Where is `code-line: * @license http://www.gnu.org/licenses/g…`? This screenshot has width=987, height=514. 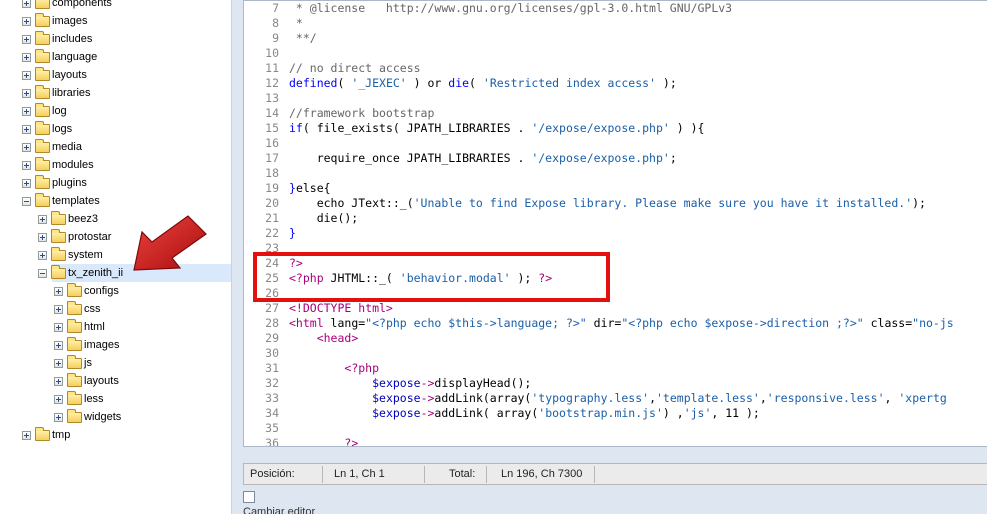 code-line: * @license http://www.gnu.org/licenses/g… is located at coordinates (510, 8).